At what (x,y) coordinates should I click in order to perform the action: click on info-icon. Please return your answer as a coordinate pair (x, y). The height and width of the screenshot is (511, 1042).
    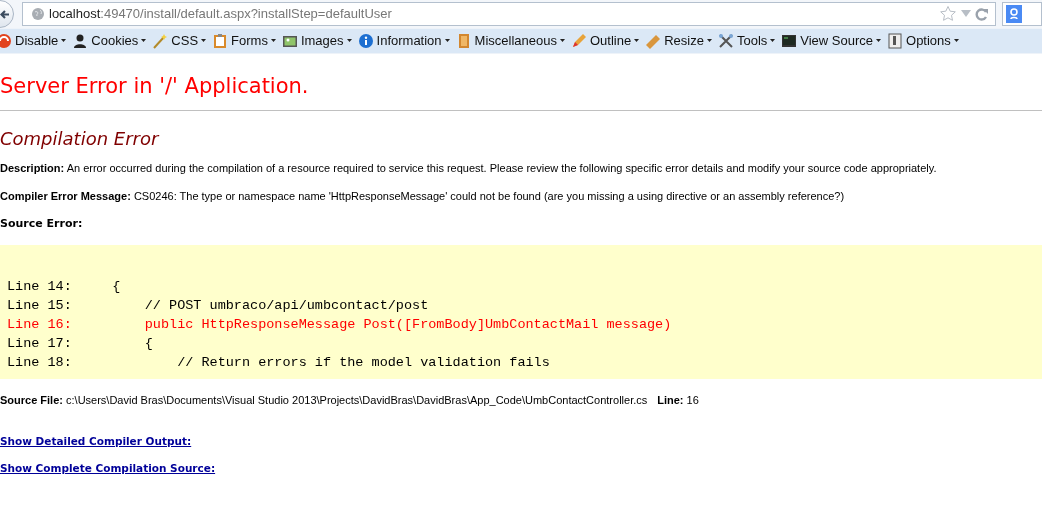
    Looking at the image, I should click on (365, 41).